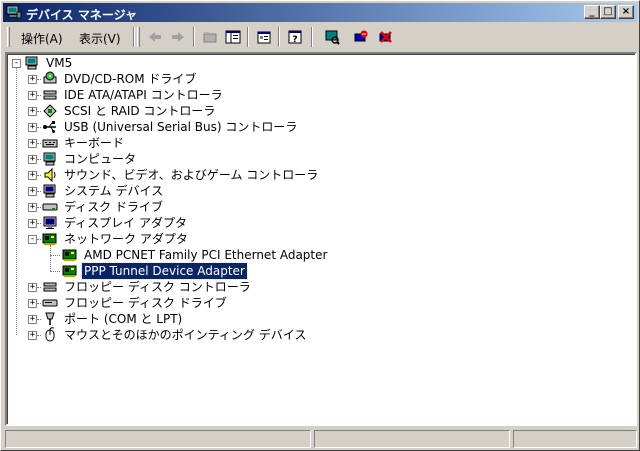 Image resolution: width=640 pixels, height=451 pixels. I want to click on system-device-icon, so click(49, 191).